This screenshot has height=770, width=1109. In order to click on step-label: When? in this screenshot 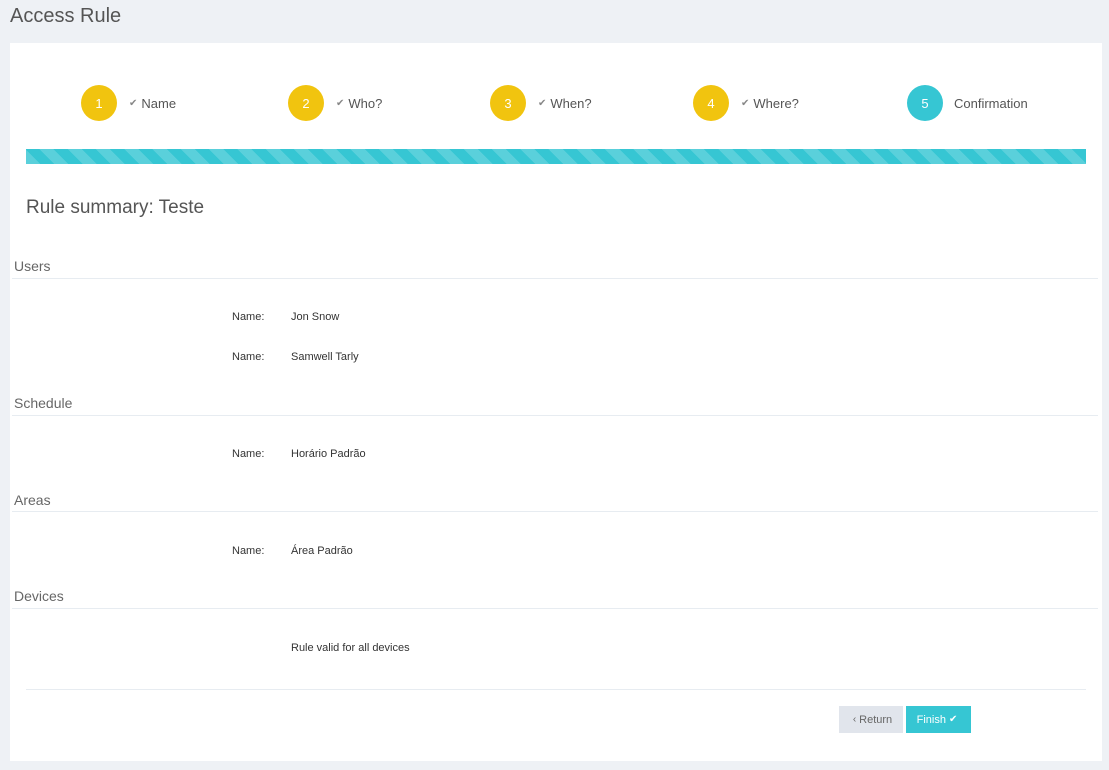, I will do `click(571, 103)`.